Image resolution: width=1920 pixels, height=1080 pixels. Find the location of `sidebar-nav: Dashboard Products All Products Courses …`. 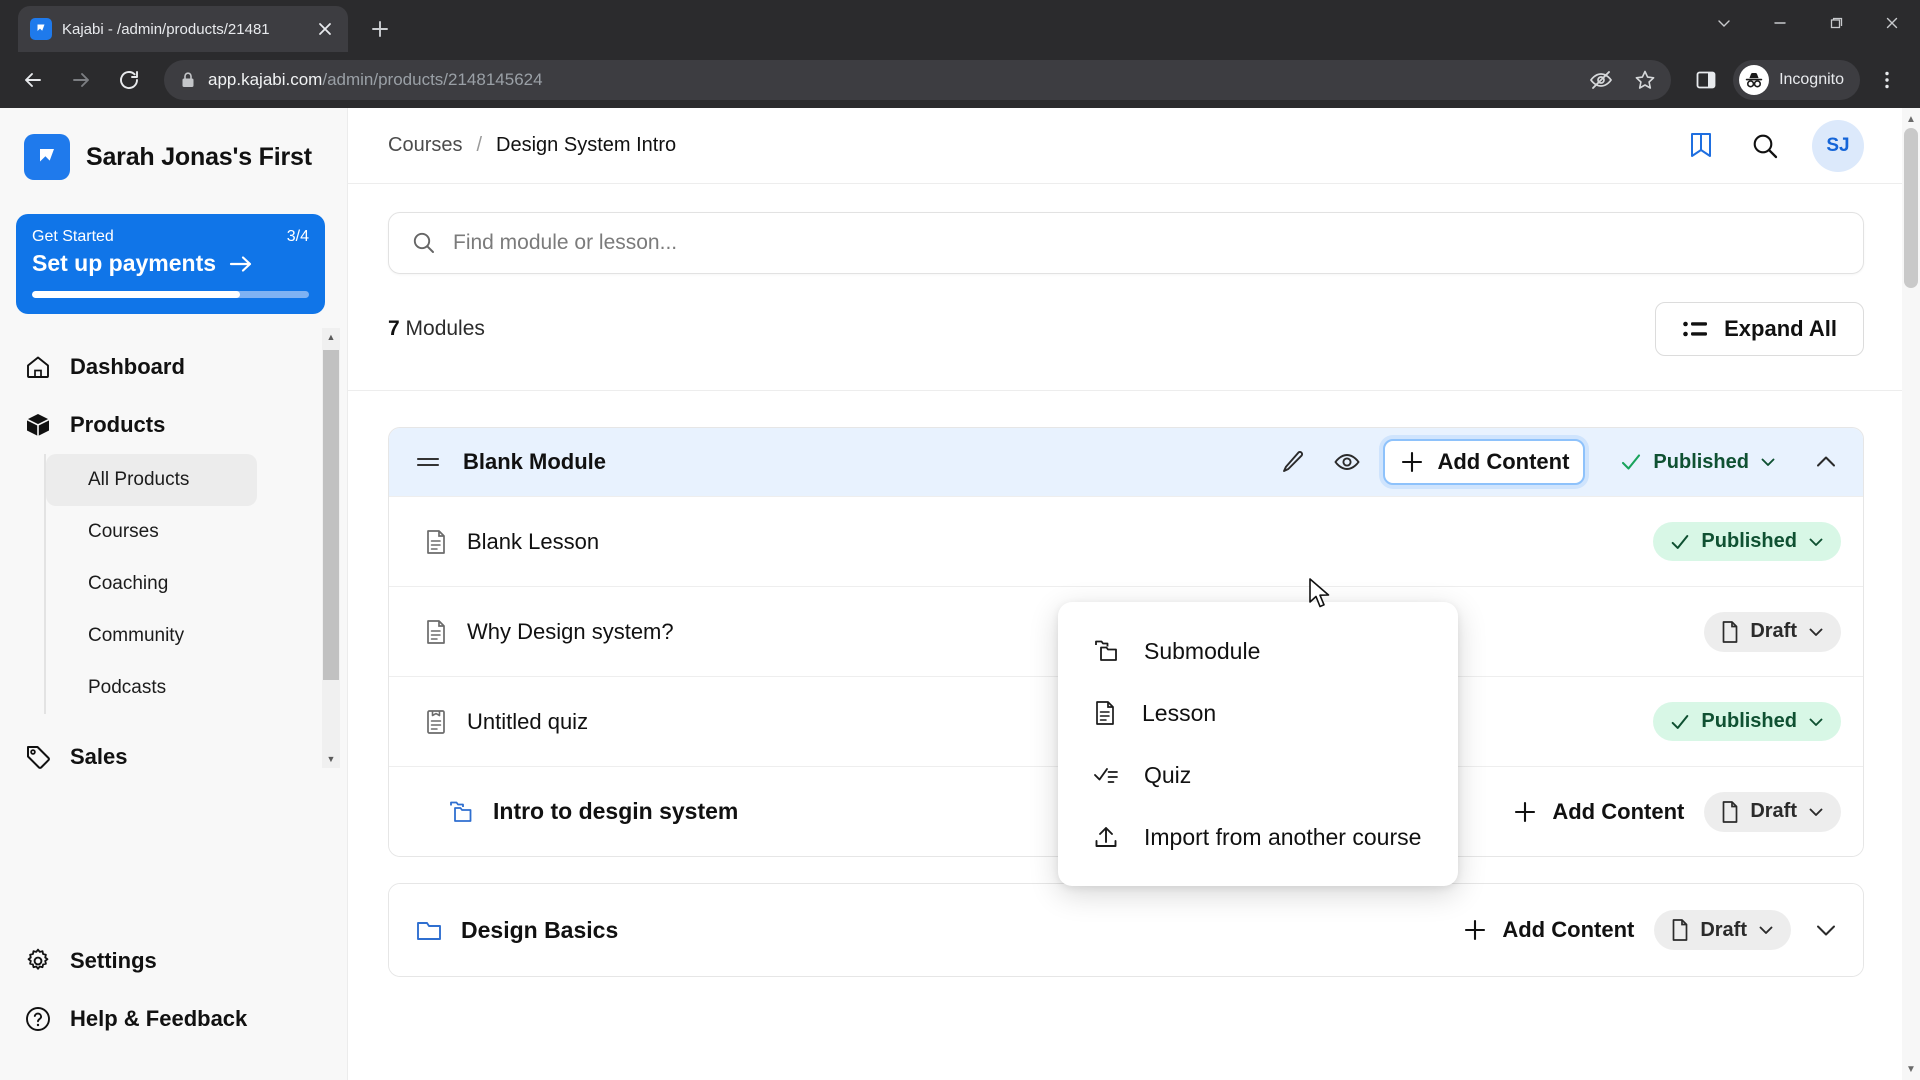

sidebar-nav: Dashboard Products All Products Courses … is located at coordinates (173, 562).